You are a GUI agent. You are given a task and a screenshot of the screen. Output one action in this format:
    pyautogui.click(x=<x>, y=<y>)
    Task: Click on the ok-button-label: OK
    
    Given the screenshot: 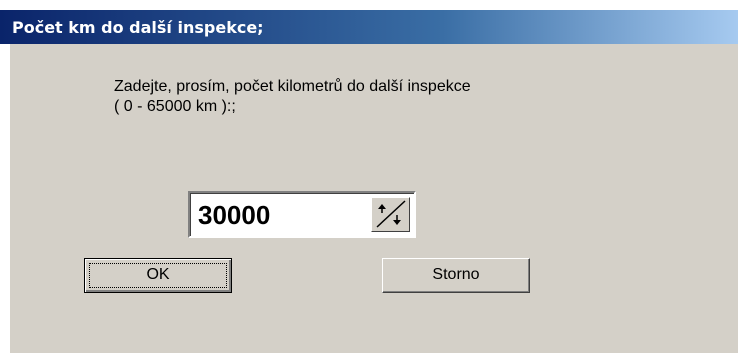 What is the action you would take?
    pyautogui.click(x=158, y=274)
    